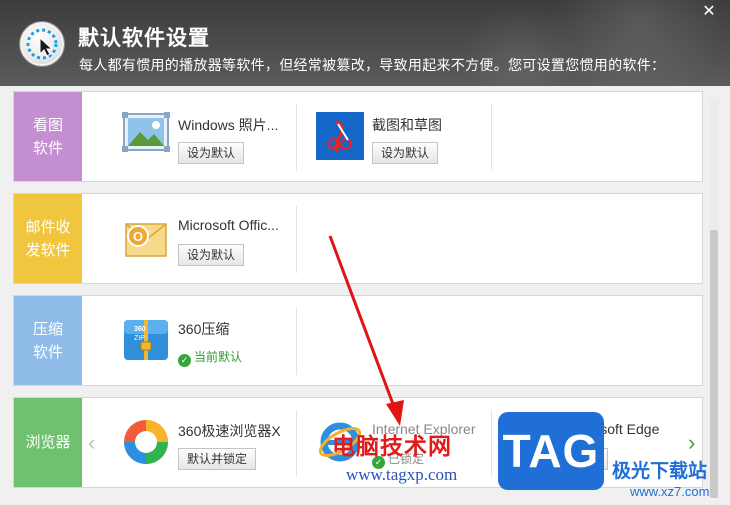  Describe the element at coordinates (146, 444) in the screenshot. I see `360-browser-icon` at that location.